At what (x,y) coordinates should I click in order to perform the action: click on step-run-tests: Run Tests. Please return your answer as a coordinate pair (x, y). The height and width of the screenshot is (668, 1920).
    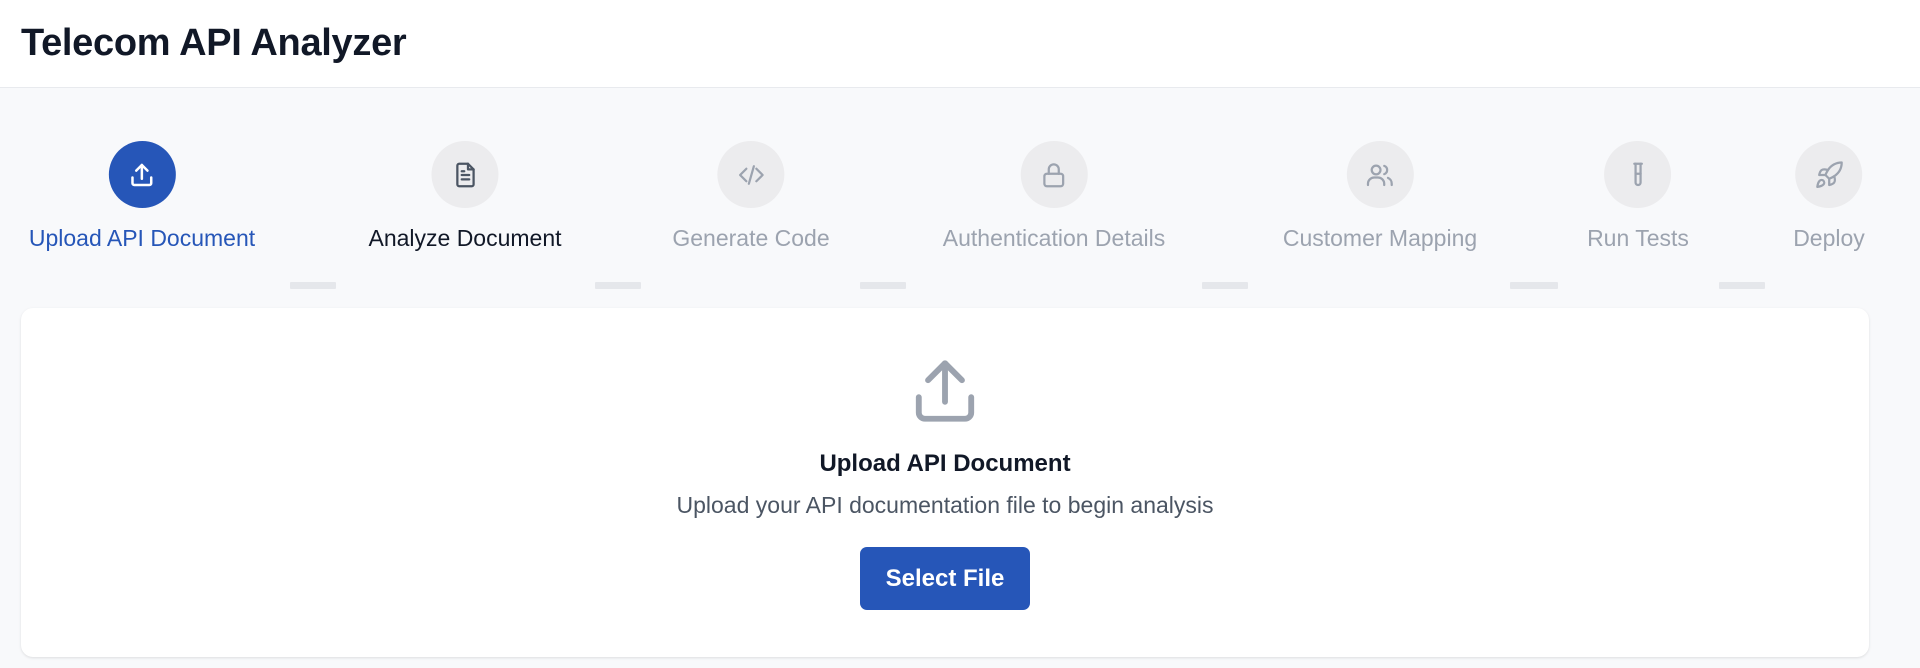
    Looking at the image, I should click on (1638, 196).